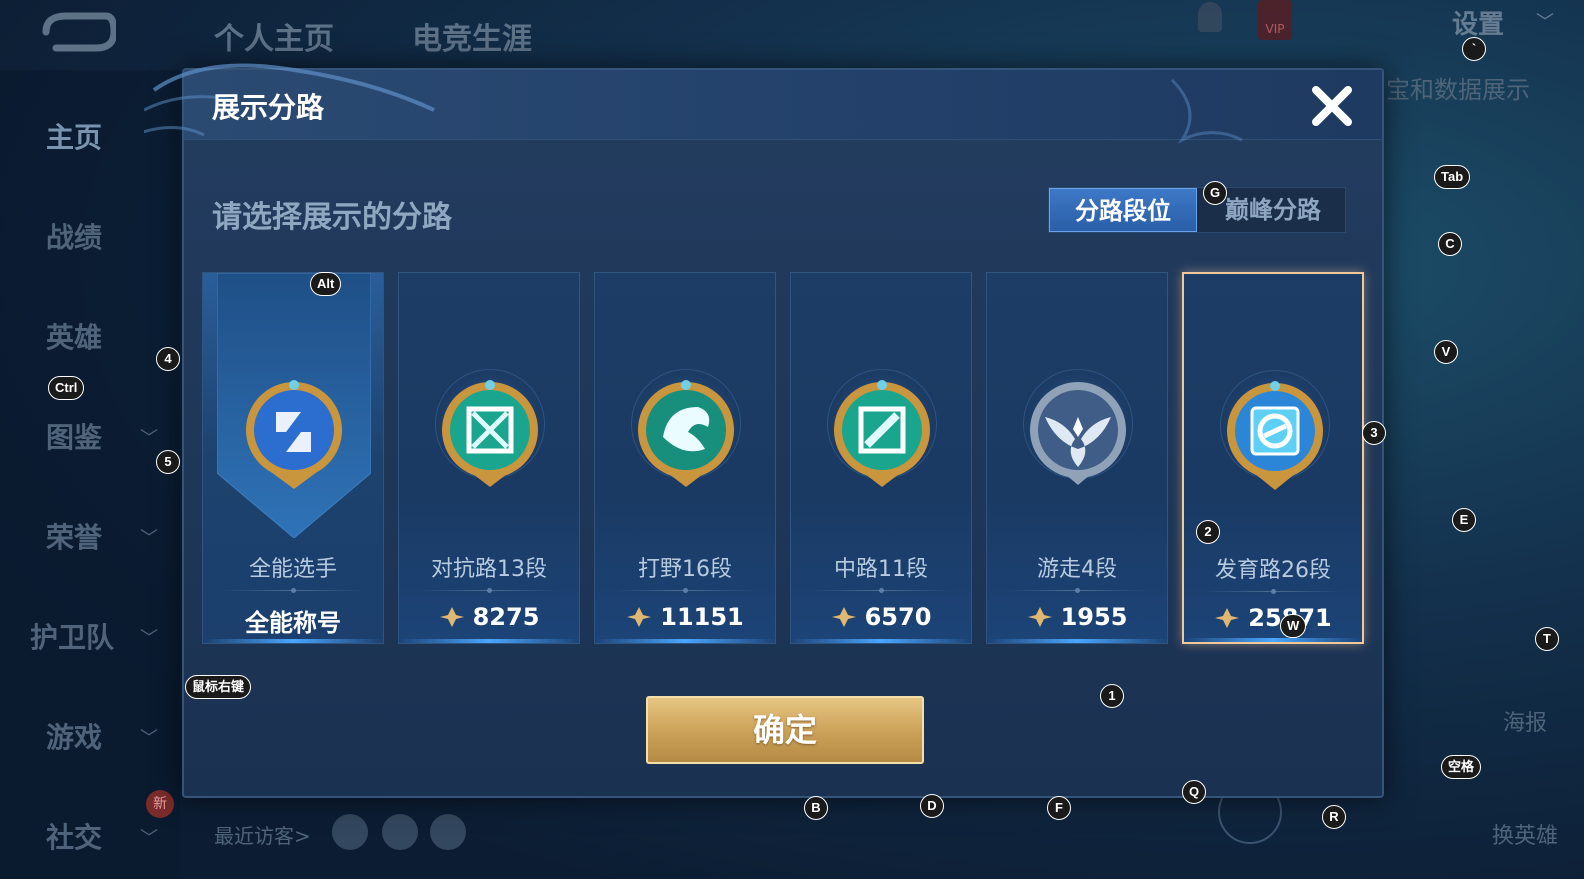 The image size is (1584, 879). What do you see at coordinates (74, 336) in the screenshot?
I see `sidebar-item-heroes: 英雄` at bounding box center [74, 336].